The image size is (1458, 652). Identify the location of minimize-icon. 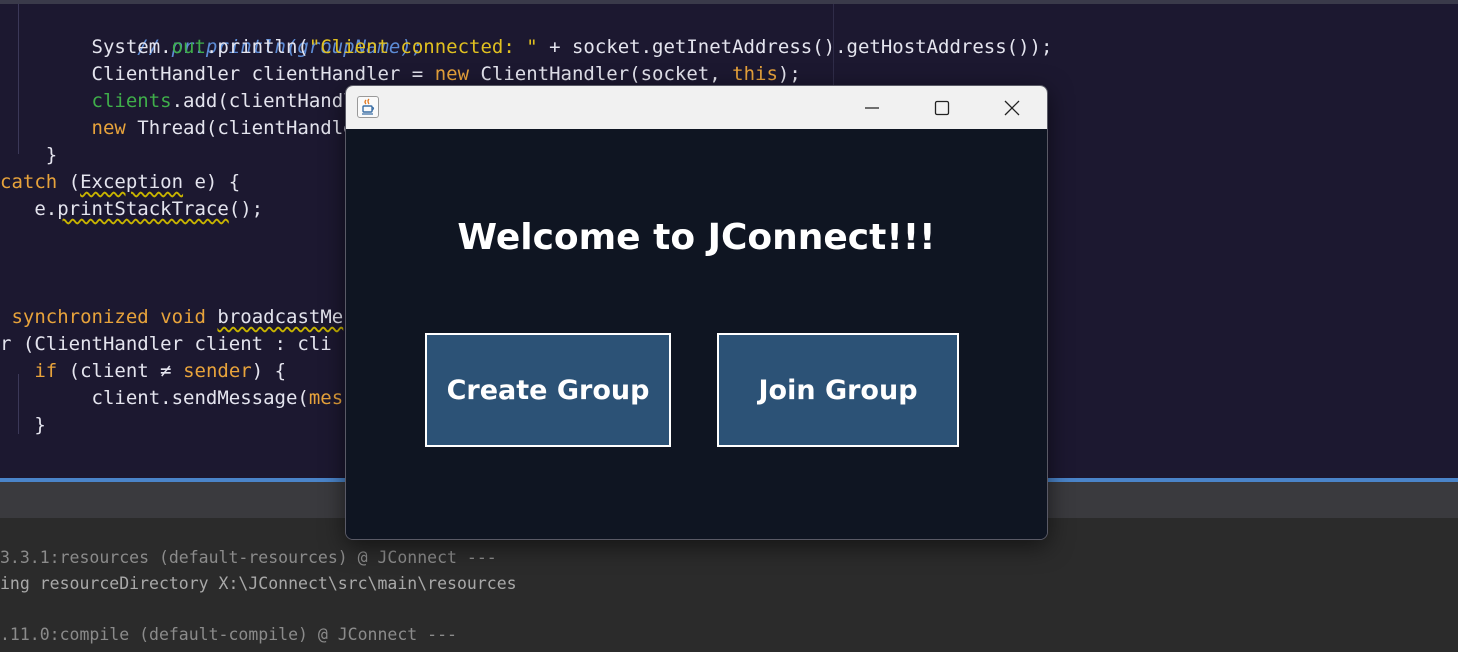
(872, 107).